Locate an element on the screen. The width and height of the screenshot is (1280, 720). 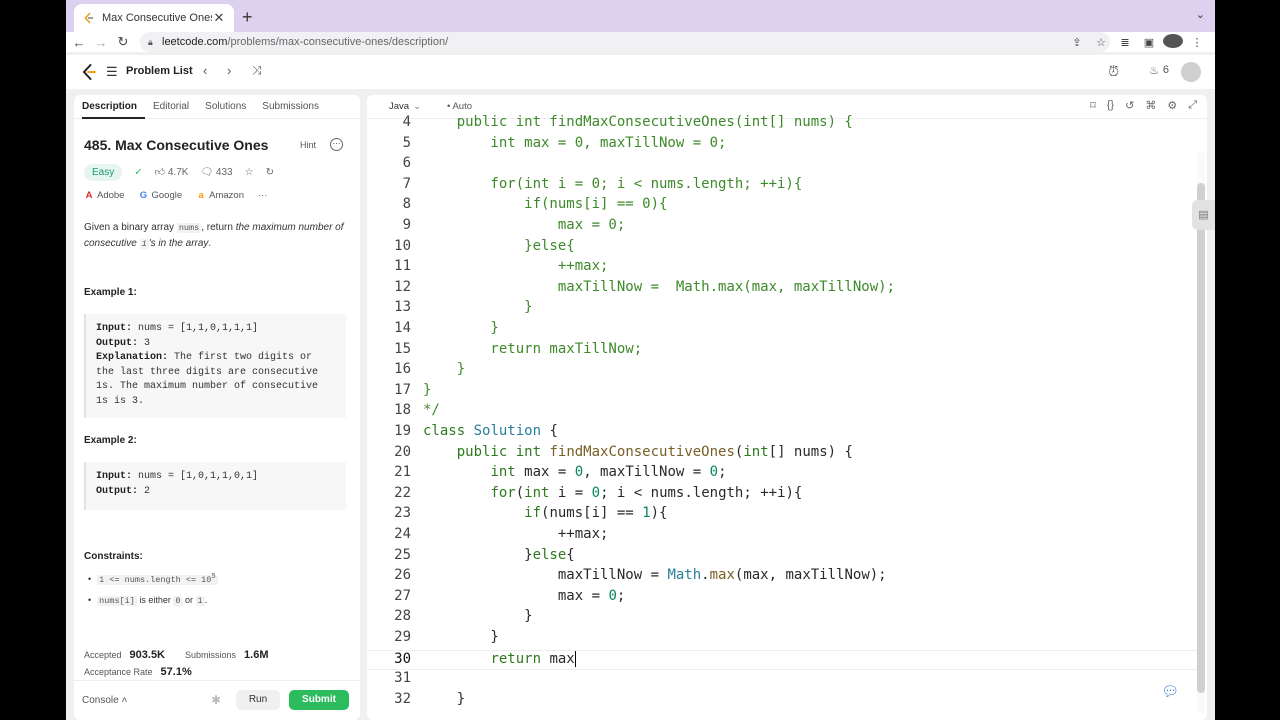
tab-description: Description is located at coordinates (114, 107).